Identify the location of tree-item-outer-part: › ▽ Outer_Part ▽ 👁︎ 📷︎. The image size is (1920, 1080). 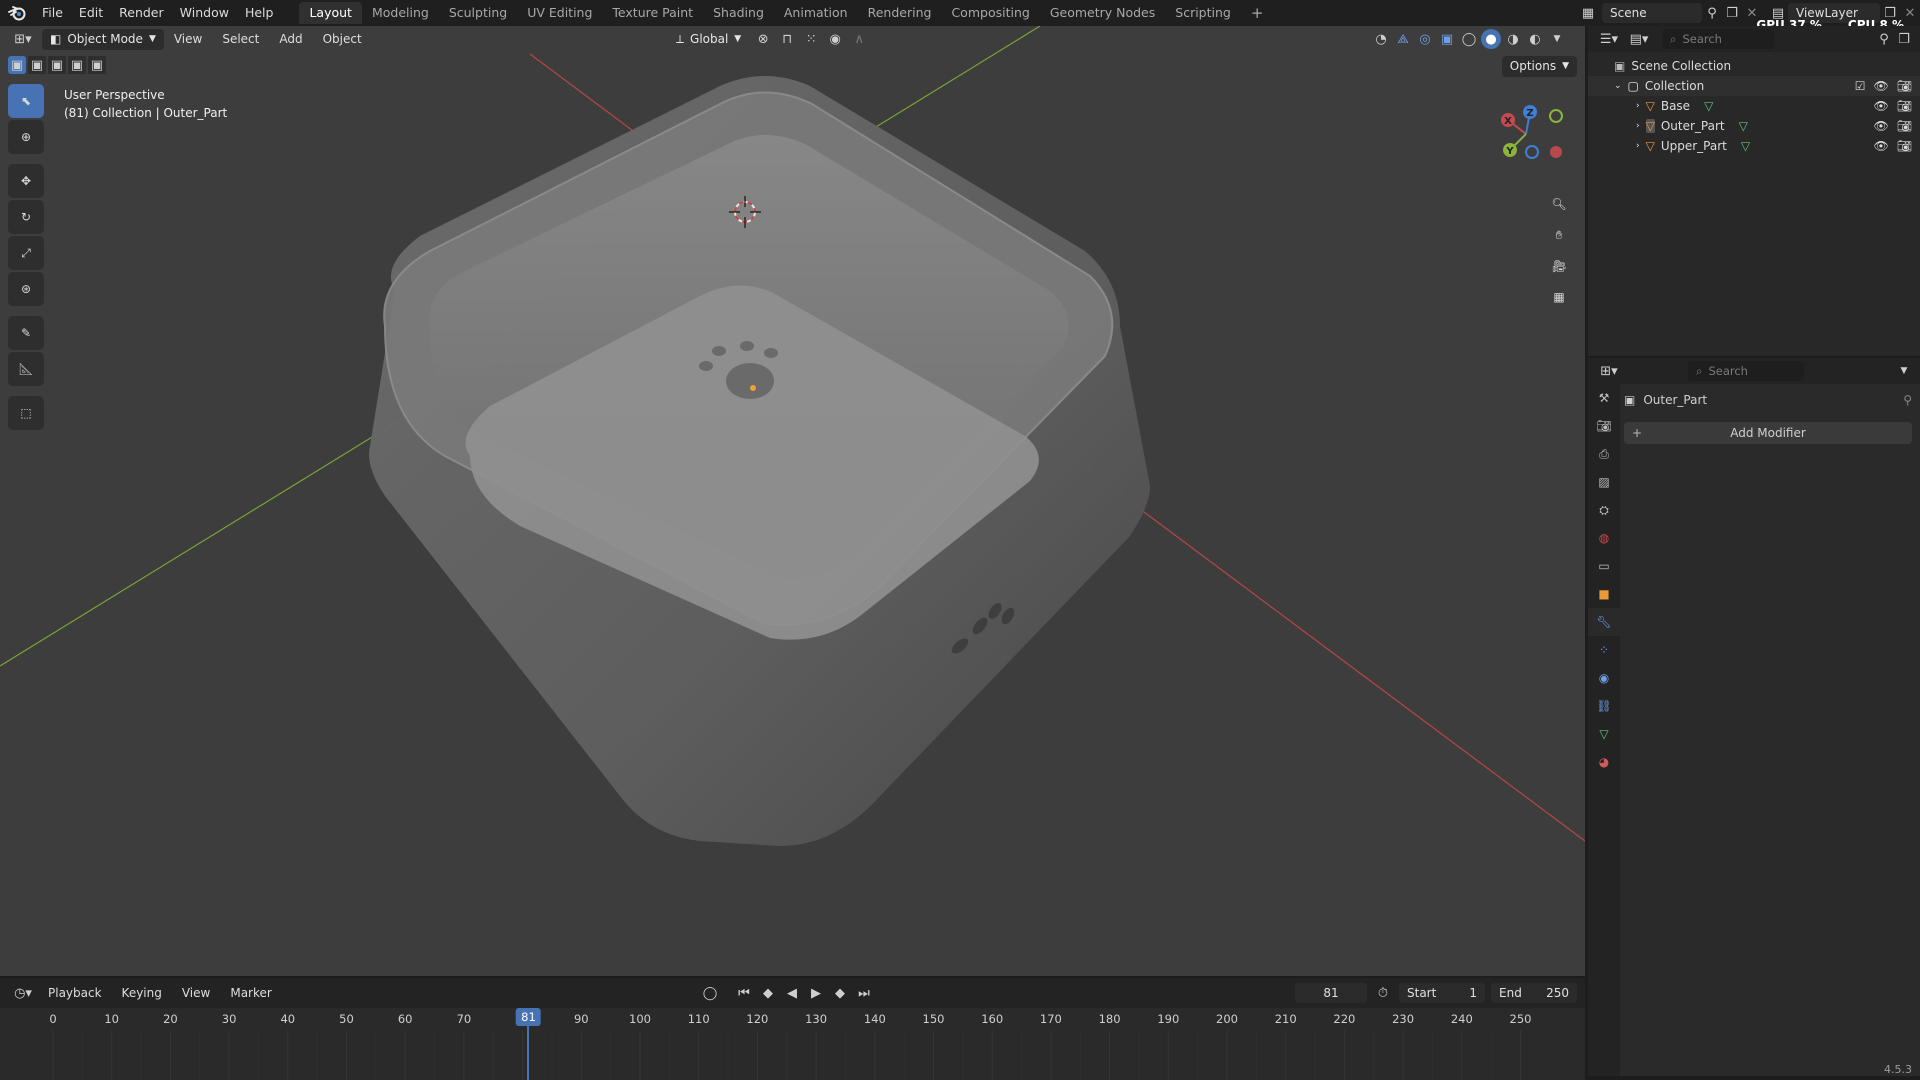
(1754, 126).